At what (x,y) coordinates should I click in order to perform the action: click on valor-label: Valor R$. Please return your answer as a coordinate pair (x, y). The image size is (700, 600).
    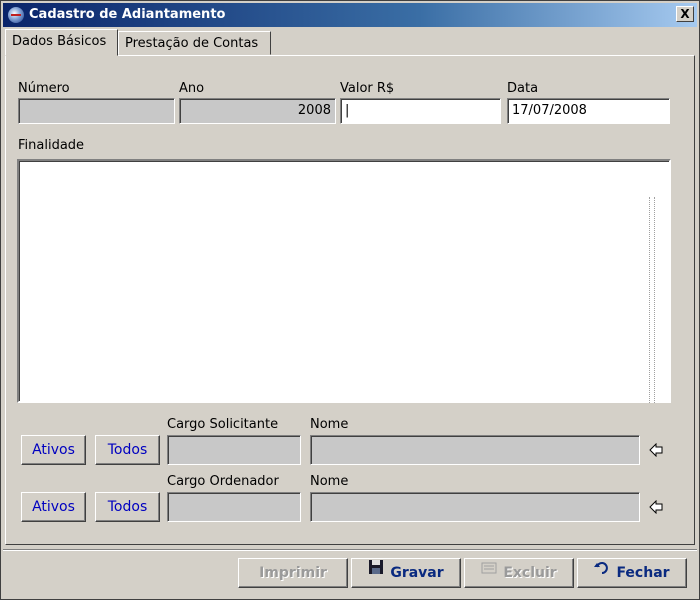
    Looking at the image, I should click on (367, 88).